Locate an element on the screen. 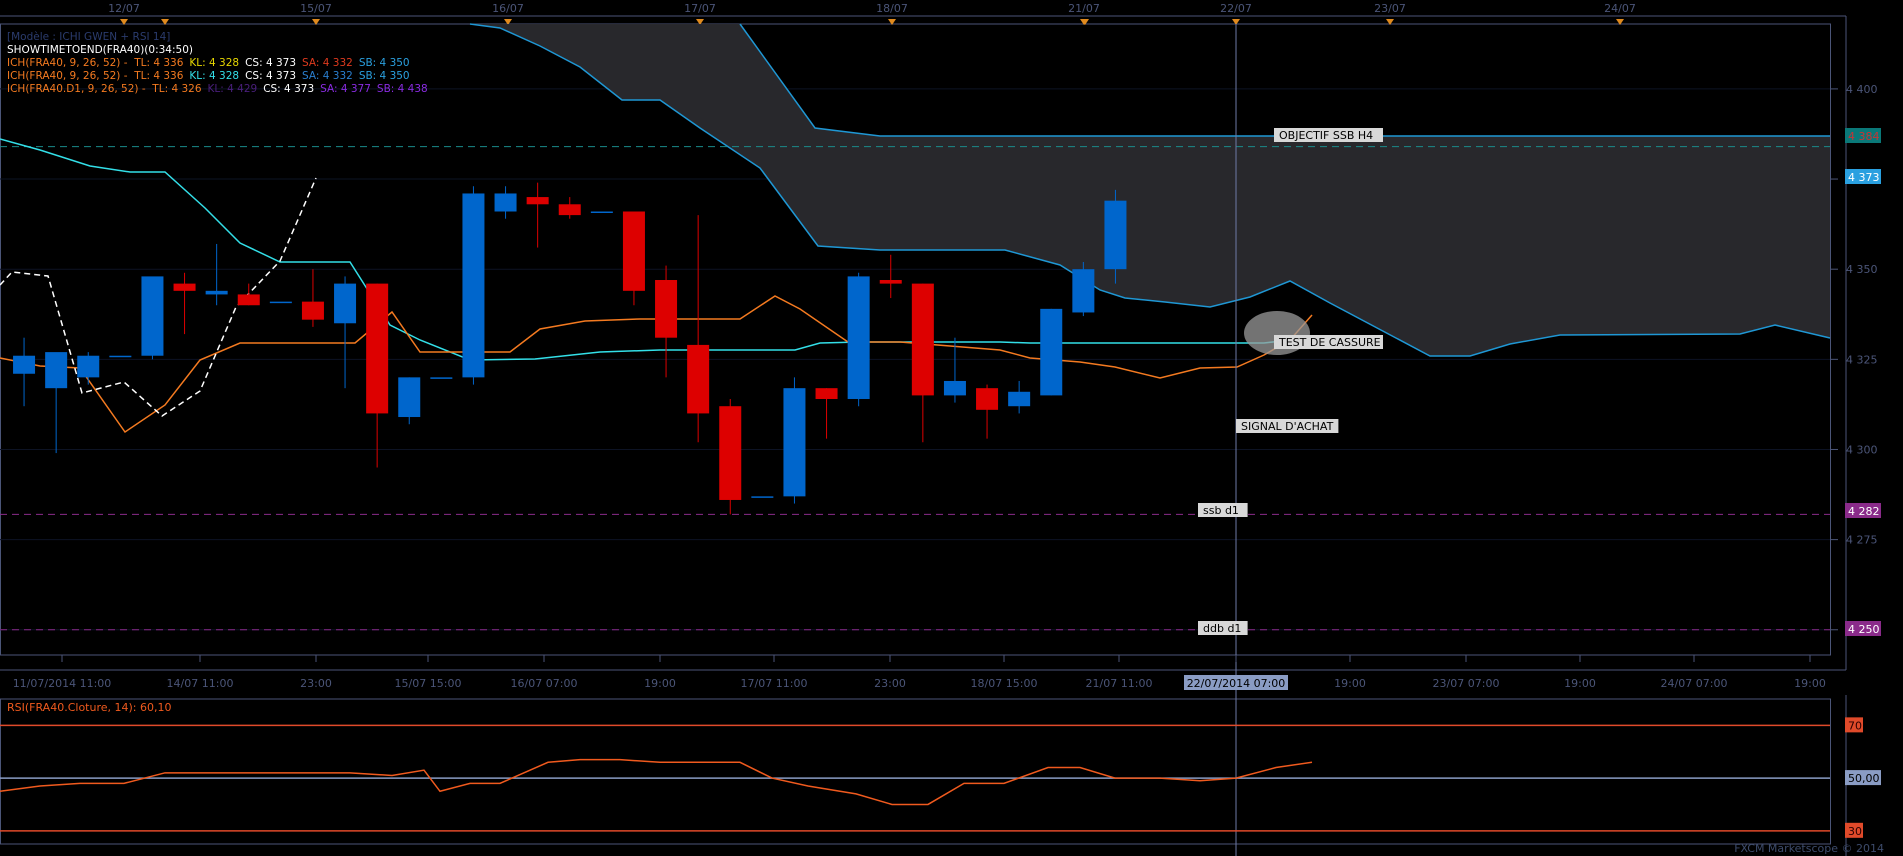  rsi-30-label: 30 is located at coordinates (1855, 831).